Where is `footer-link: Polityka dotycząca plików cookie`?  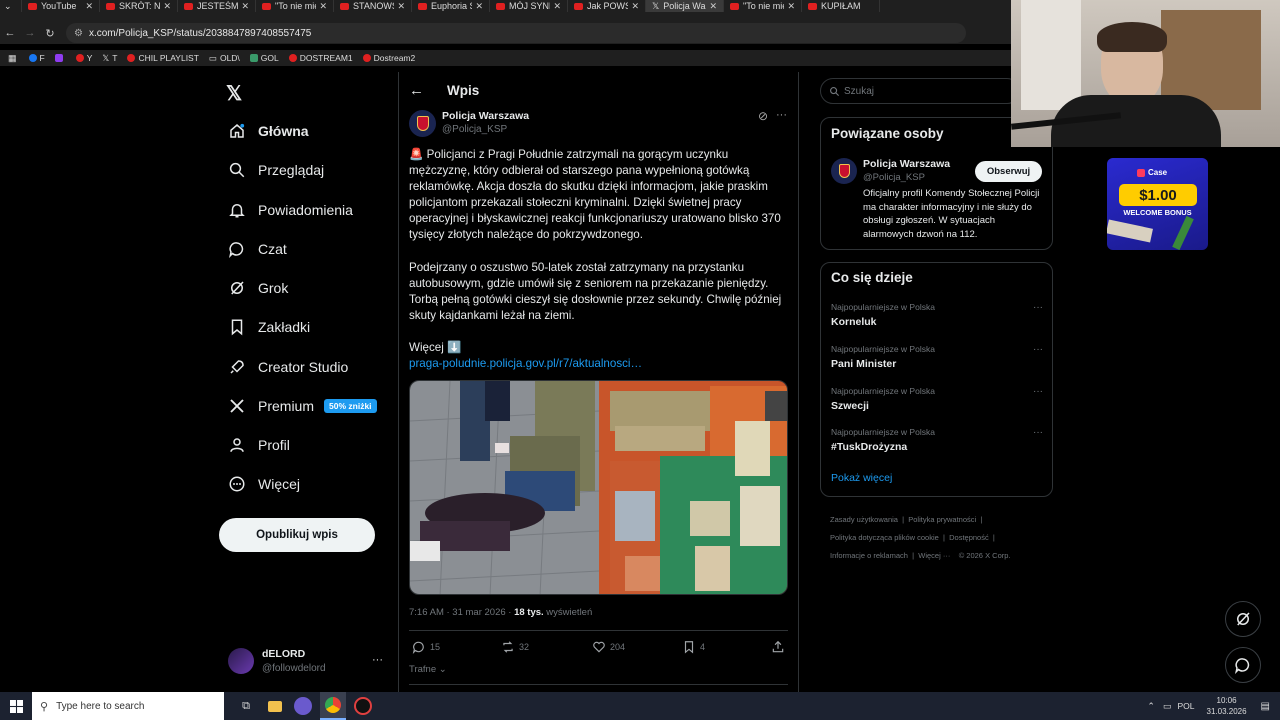
footer-link: Polityka dotycząca plików cookie is located at coordinates (884, 537).